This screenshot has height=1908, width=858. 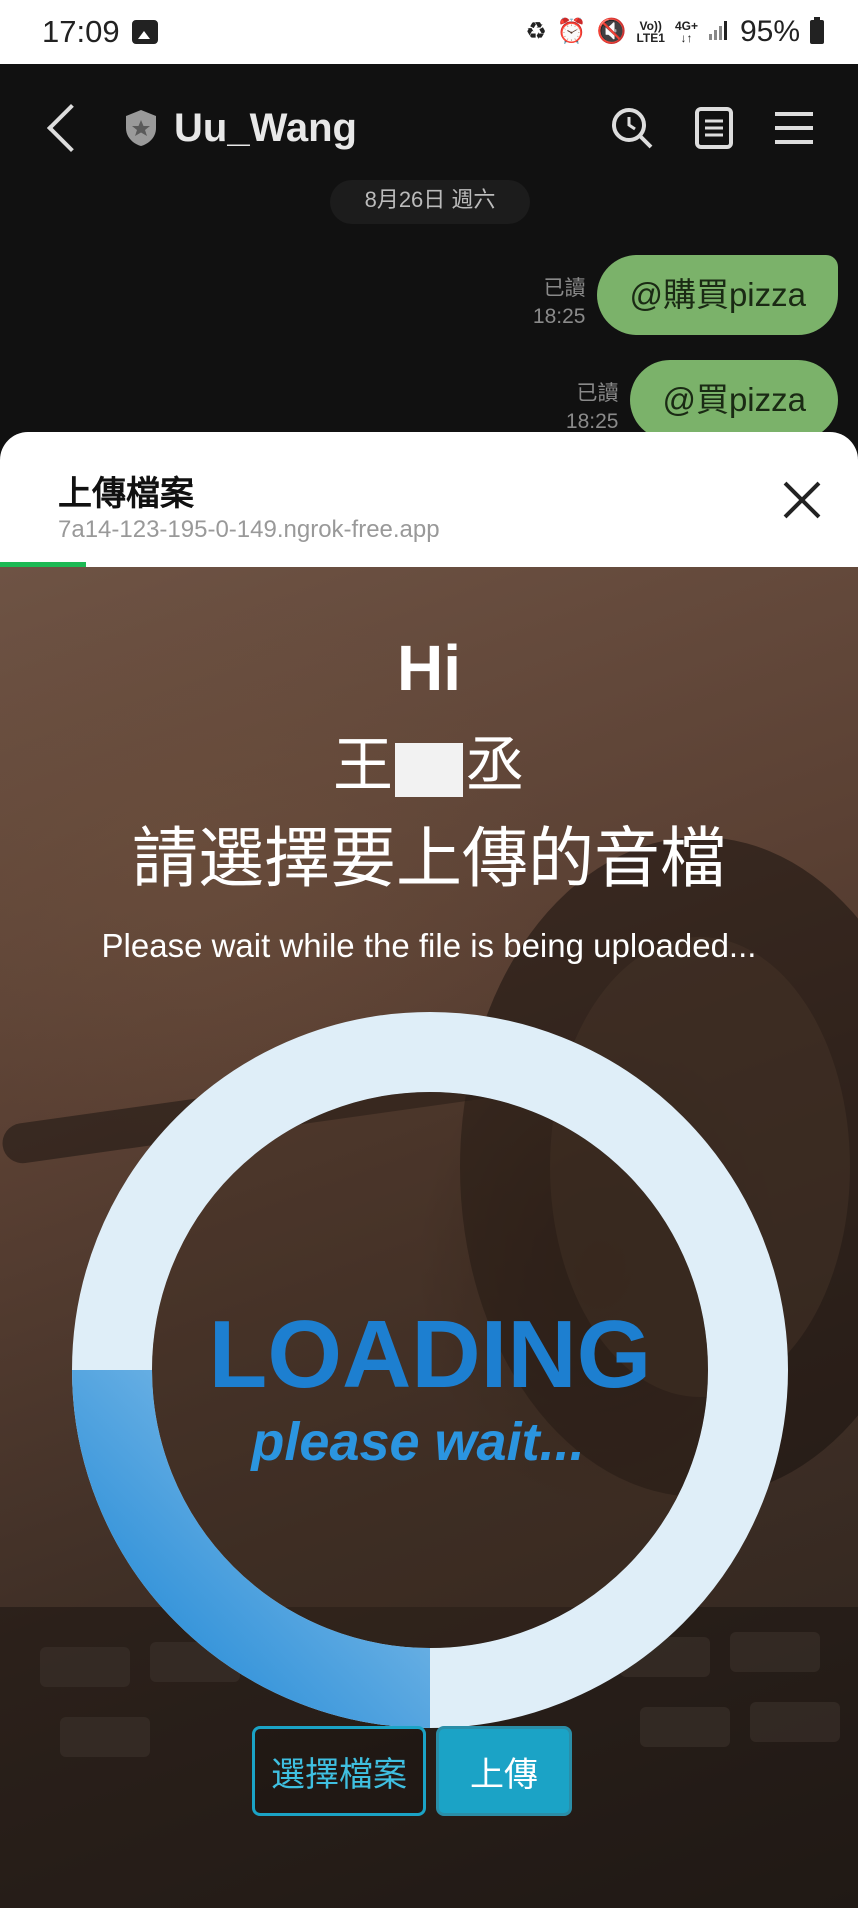 I want to click on close-icon, so click(x=802, y=500).